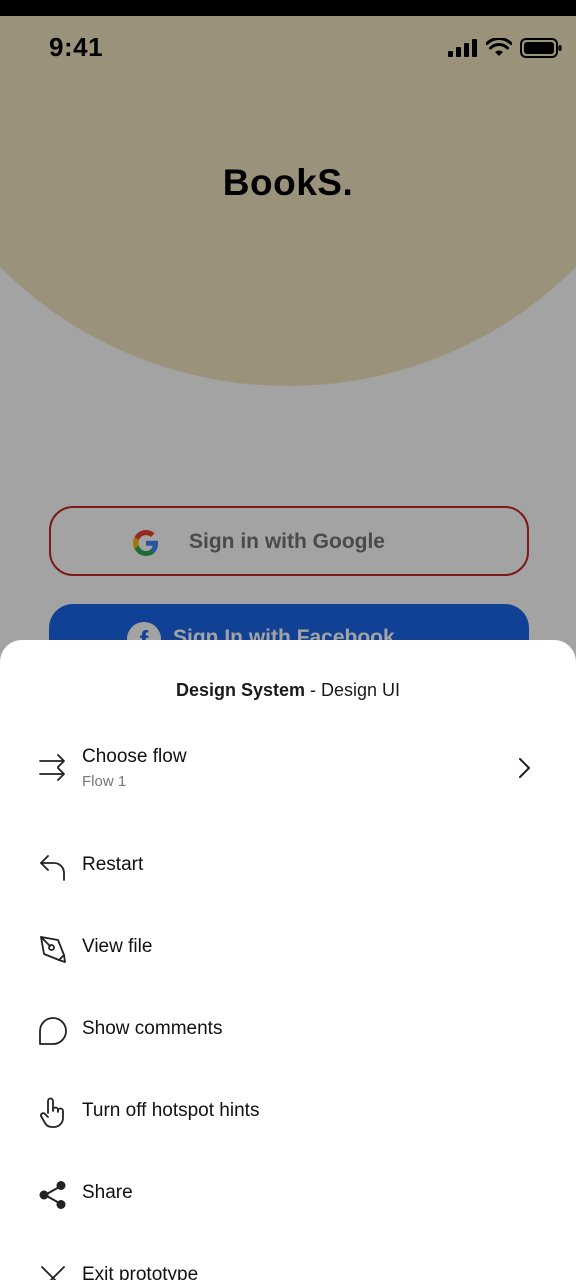 The width and height of the screenshot is (576, 1280). Describe the element at coordinates (117, 946) in the screenshot. I see `menu-item-label: View file` at that location.